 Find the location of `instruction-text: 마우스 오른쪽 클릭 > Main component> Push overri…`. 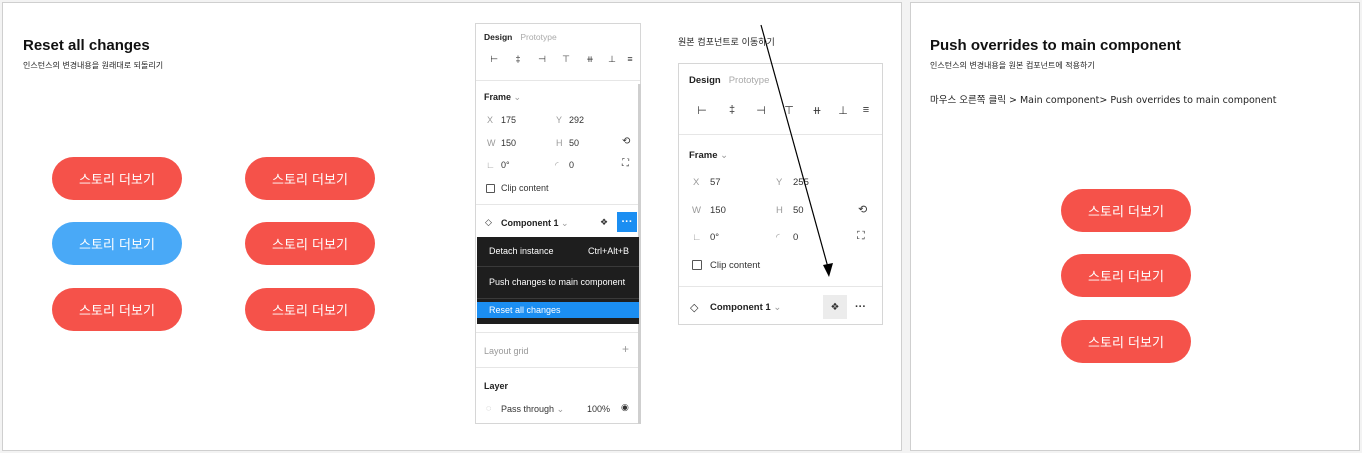

instruction-text: 마우스 오른쪽 클릭 > Main component> Push overri… is located at coordinates (1103, 100).